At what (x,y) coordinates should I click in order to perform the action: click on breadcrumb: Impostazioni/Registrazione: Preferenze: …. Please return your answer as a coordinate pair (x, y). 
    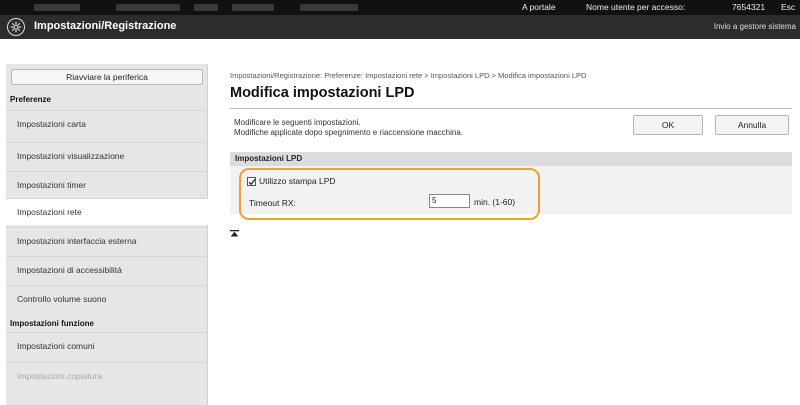
    Looking at the image, I should click on (408, 75).